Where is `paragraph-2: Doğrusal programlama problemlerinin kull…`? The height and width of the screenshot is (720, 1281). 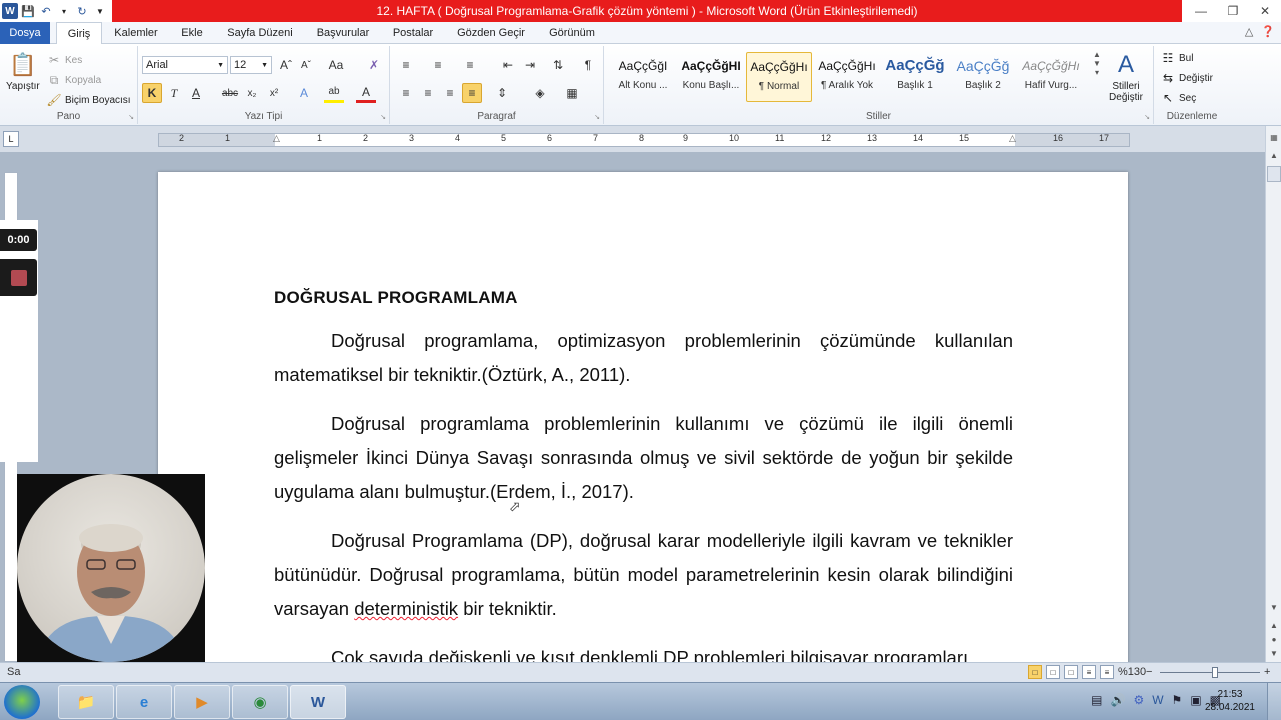 paragraph-2: Doğrusal programlama problemlerinin kull… is located at coordinates (643, 458).